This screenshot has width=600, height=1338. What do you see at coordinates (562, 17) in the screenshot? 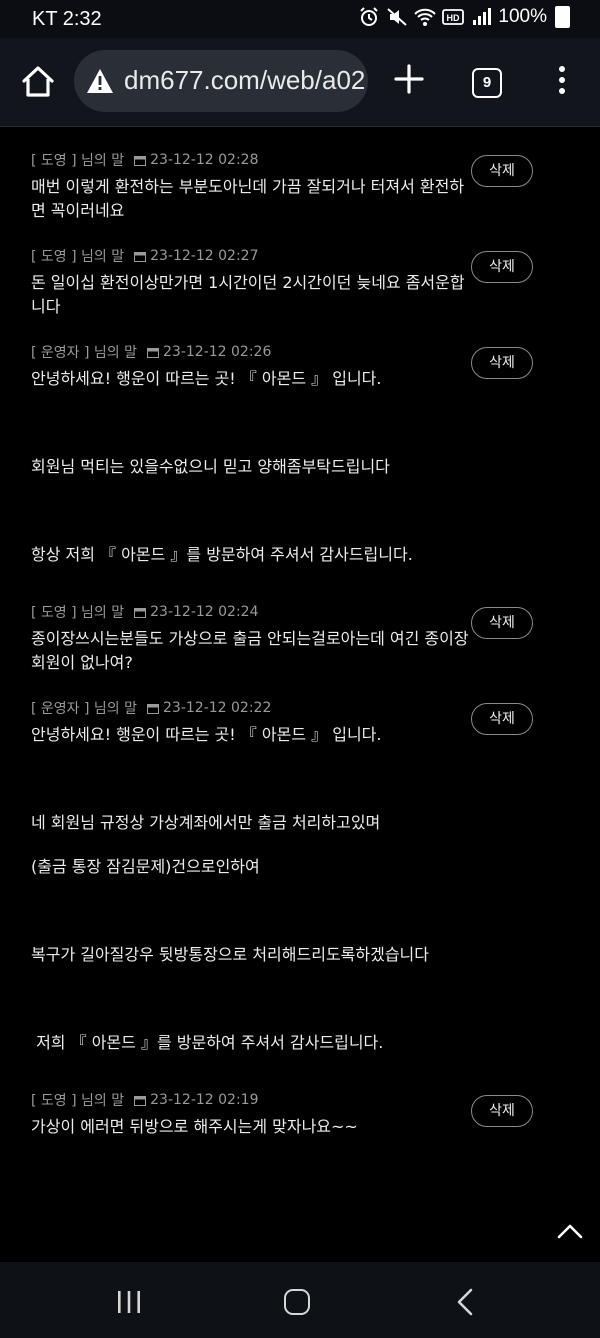
I see `battery-icon` at bounding box center [562, 17].